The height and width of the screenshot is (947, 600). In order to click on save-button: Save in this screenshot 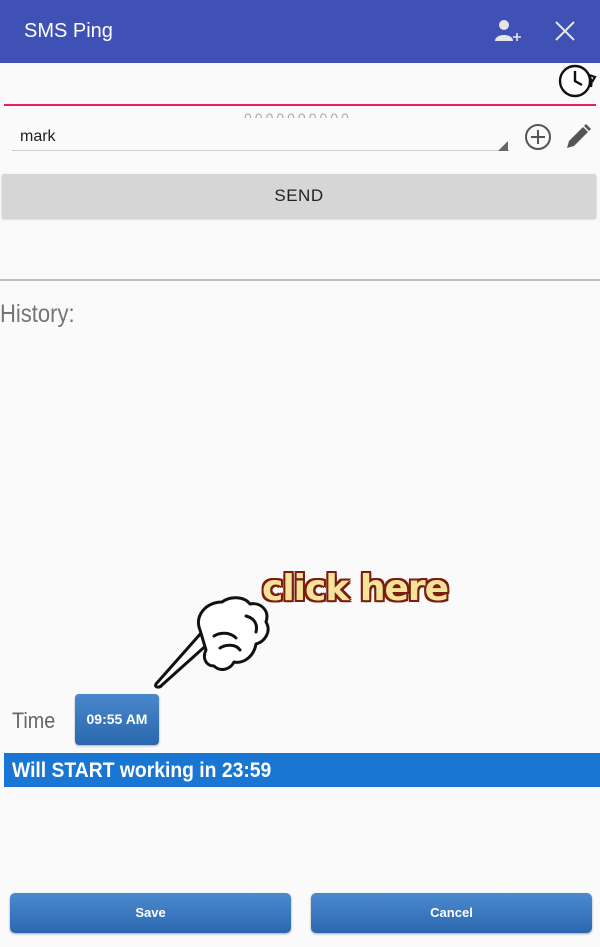, I will do `click(150, 913)`.